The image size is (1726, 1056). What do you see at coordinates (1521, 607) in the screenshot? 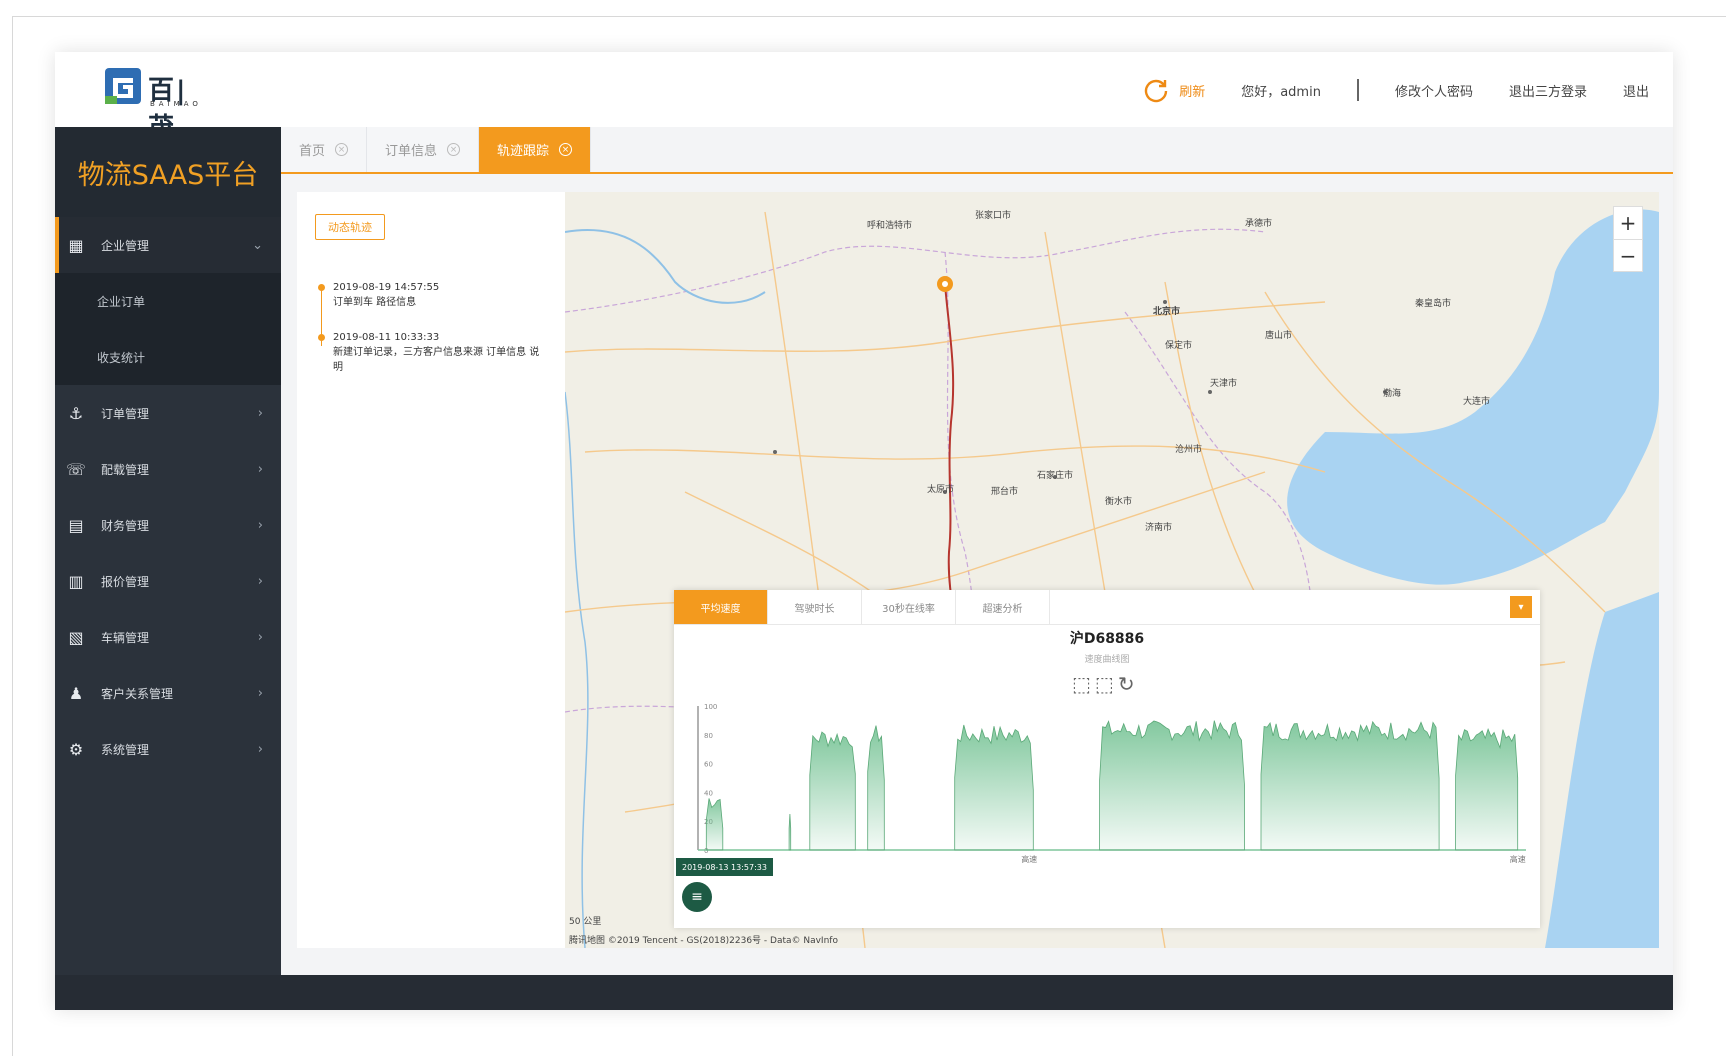
I see `collapse-button: ▾` at bounding box center [1521, 607].